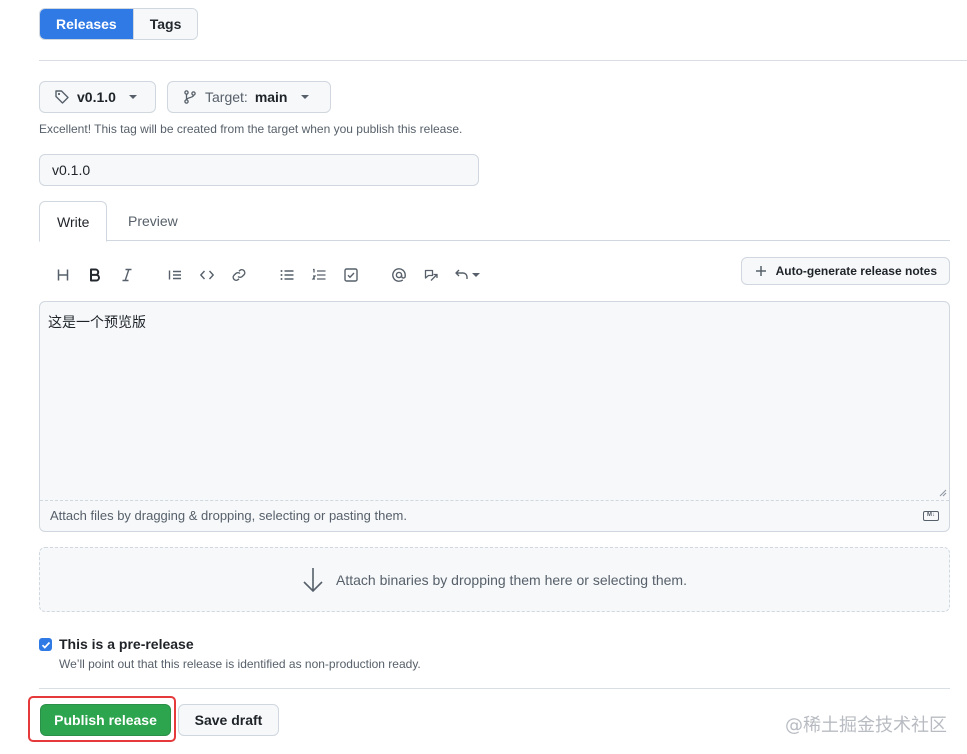 Image resolution: width=967 pixels, height=754 pixels. What do you see at coordinates (126, 644) in the screenshot?
I see `prerelease-label: This is a pre-release` at bounding box center [126, 644].